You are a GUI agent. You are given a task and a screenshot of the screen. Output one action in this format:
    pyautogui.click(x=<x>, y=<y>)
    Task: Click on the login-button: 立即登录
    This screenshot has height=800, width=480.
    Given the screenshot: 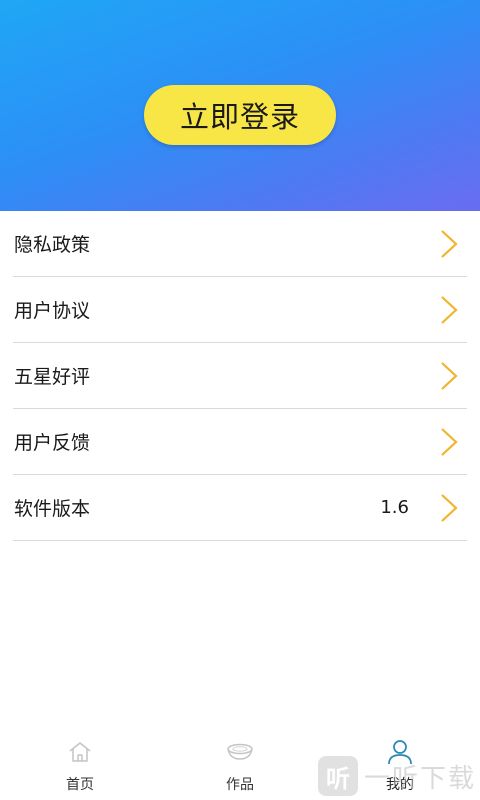 What is the action you would take?
    pyautogui.click(x=240, y=115)
    